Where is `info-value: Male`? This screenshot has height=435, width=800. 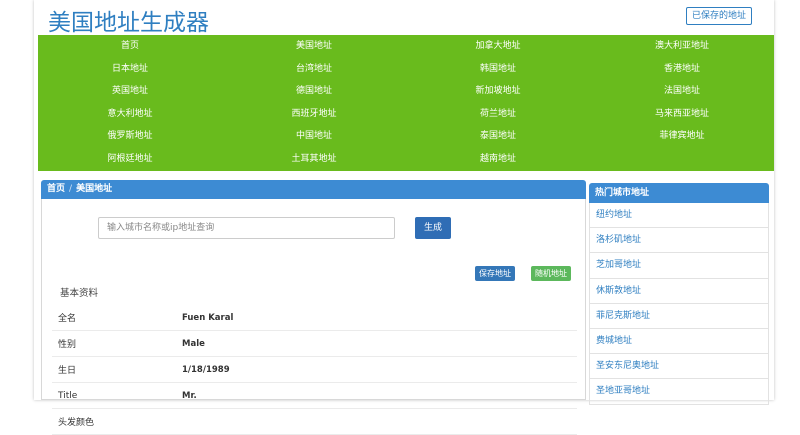 info-value: Male is located at coordinates (193, 343).